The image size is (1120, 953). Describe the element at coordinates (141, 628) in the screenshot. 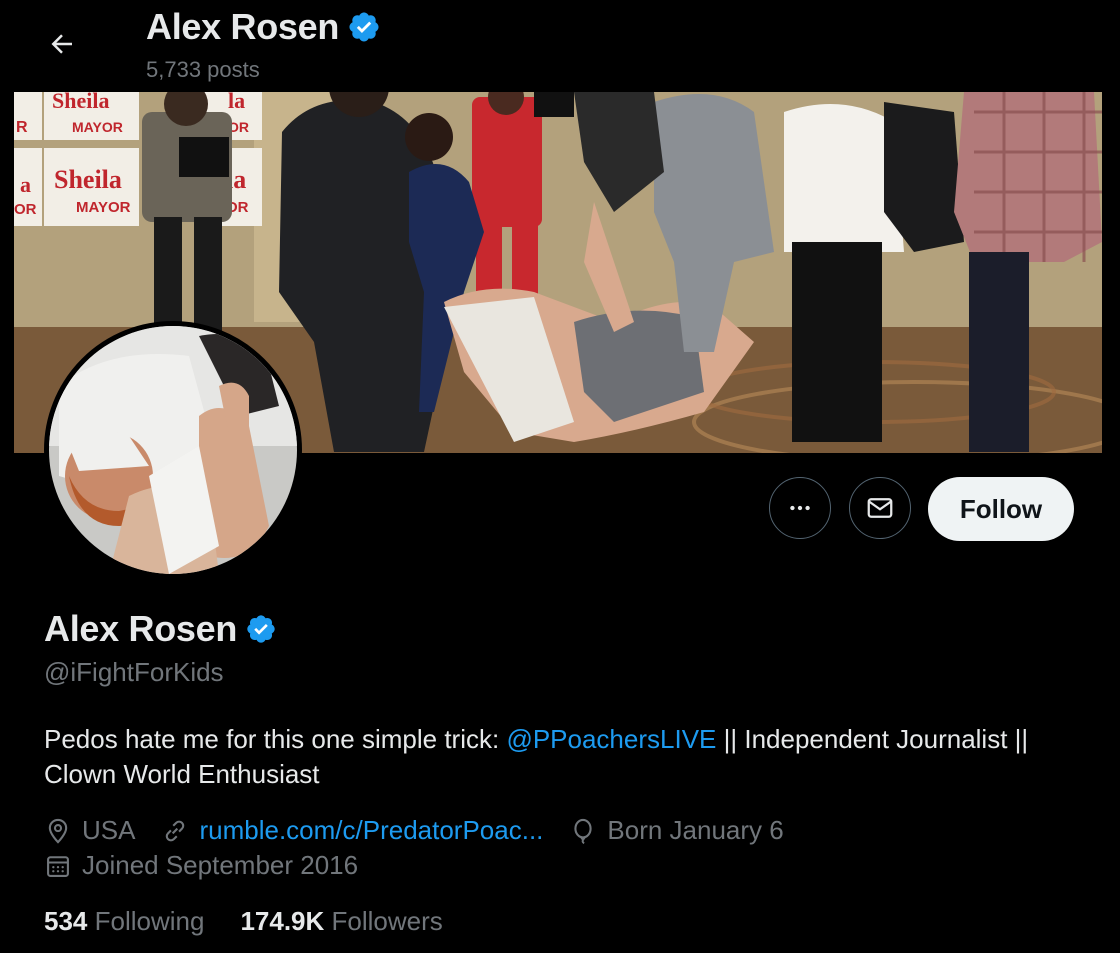

I see `display-name-text: Alex Rosen` at that location.